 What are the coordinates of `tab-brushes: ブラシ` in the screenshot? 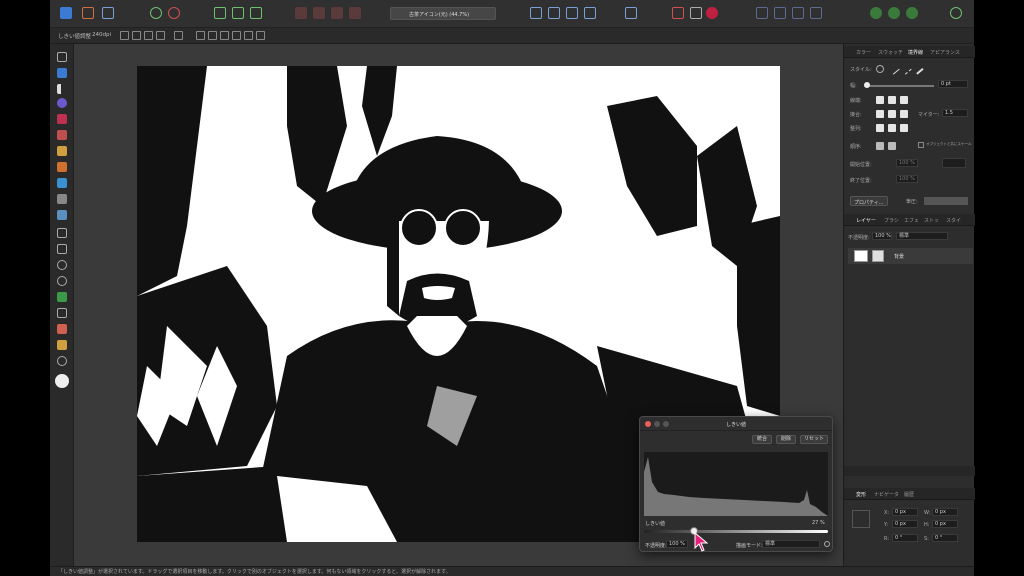 It's located at (891, 220).